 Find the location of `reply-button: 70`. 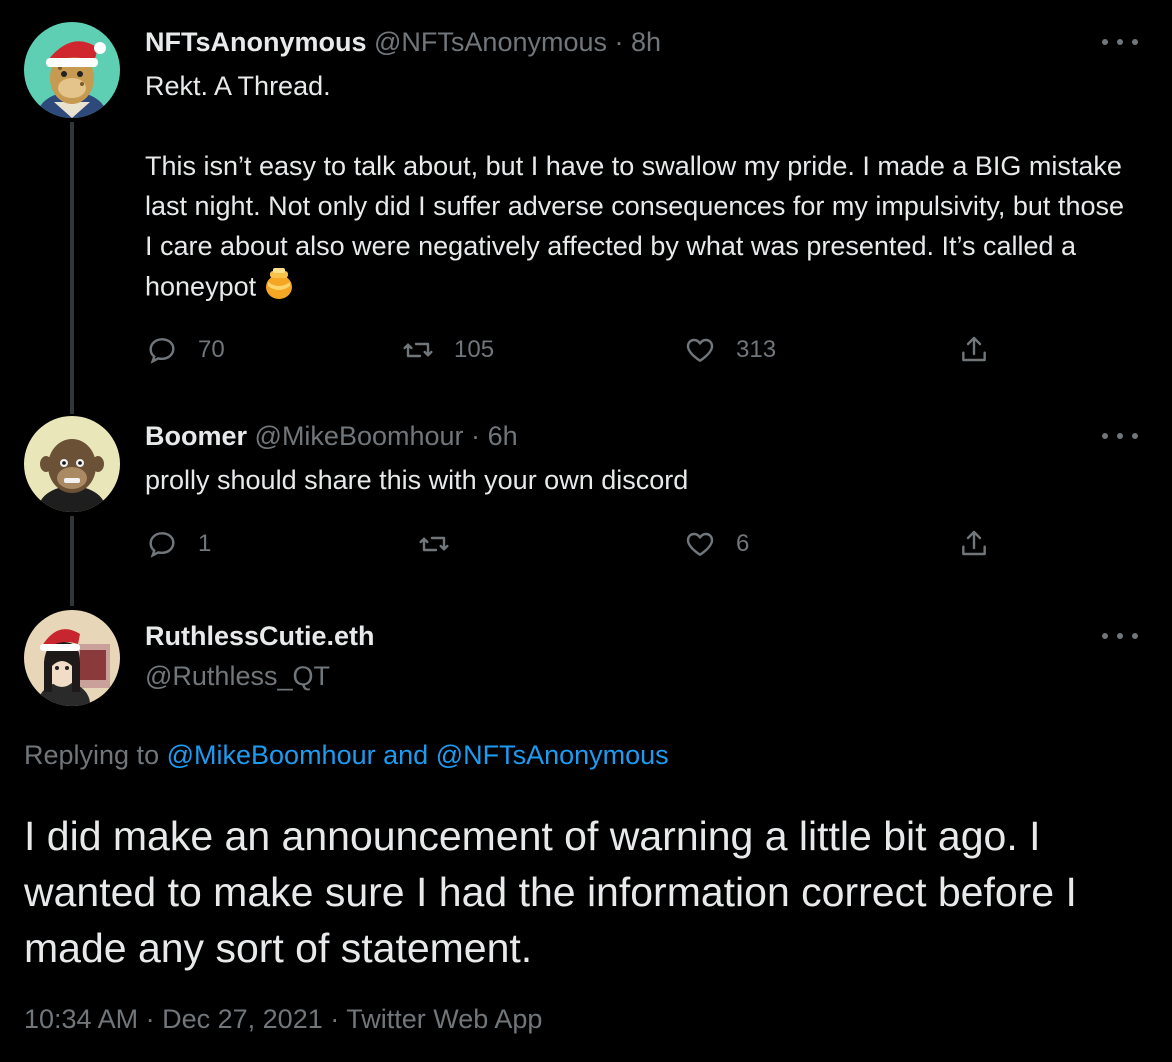

reply-button: 70 is located at coordinates (185, 350).